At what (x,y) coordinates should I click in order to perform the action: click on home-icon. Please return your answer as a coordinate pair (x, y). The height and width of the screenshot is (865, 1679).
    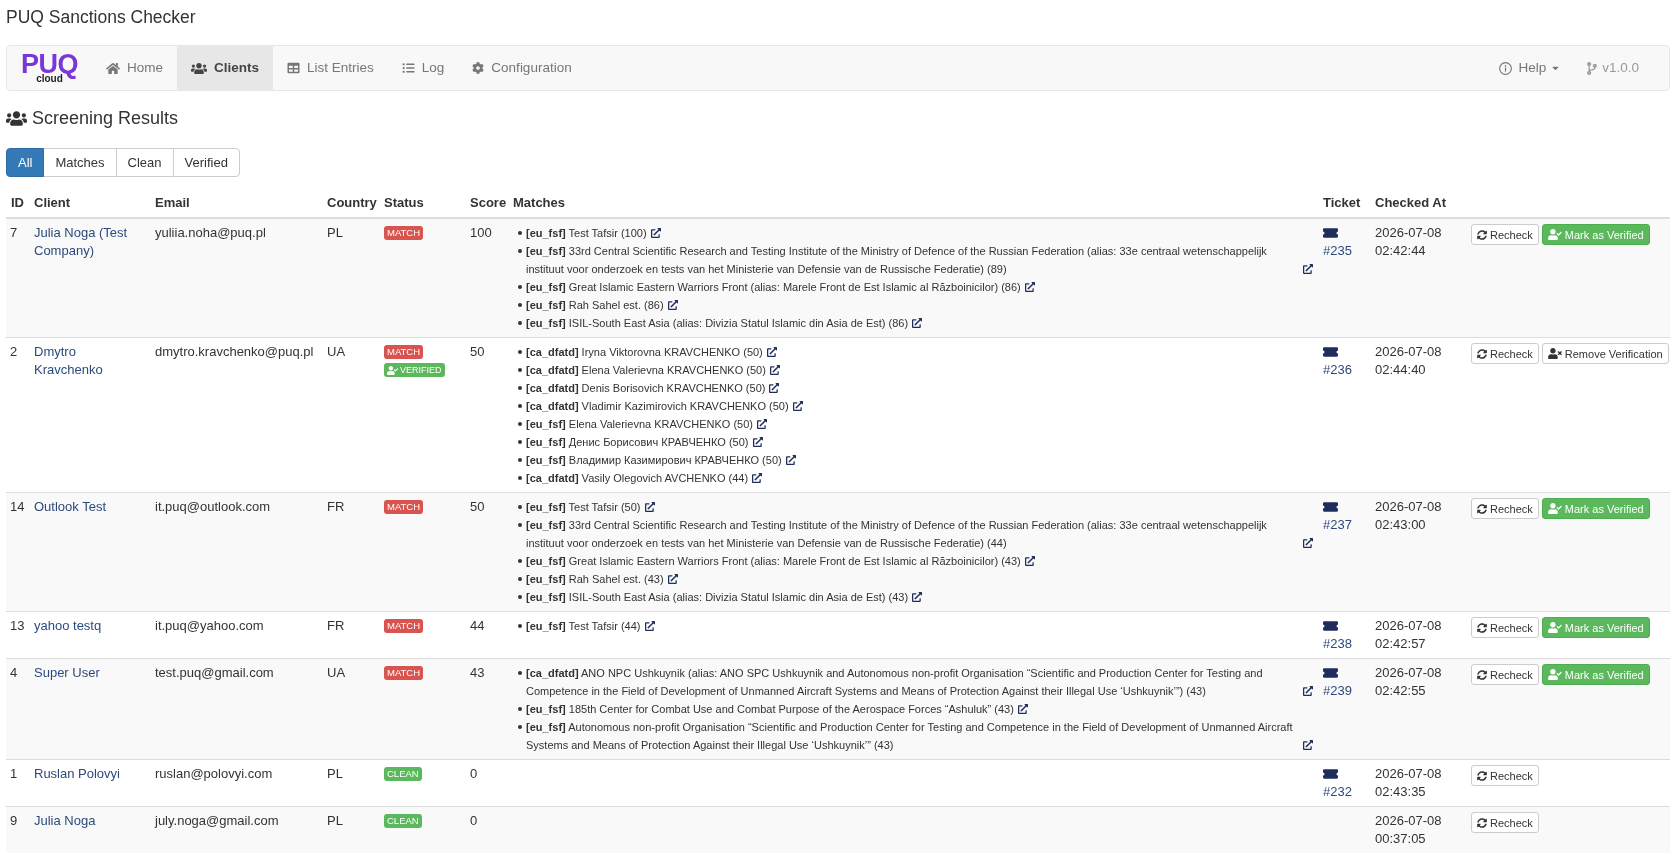
    Looking at the image, I should click on (113, 68).